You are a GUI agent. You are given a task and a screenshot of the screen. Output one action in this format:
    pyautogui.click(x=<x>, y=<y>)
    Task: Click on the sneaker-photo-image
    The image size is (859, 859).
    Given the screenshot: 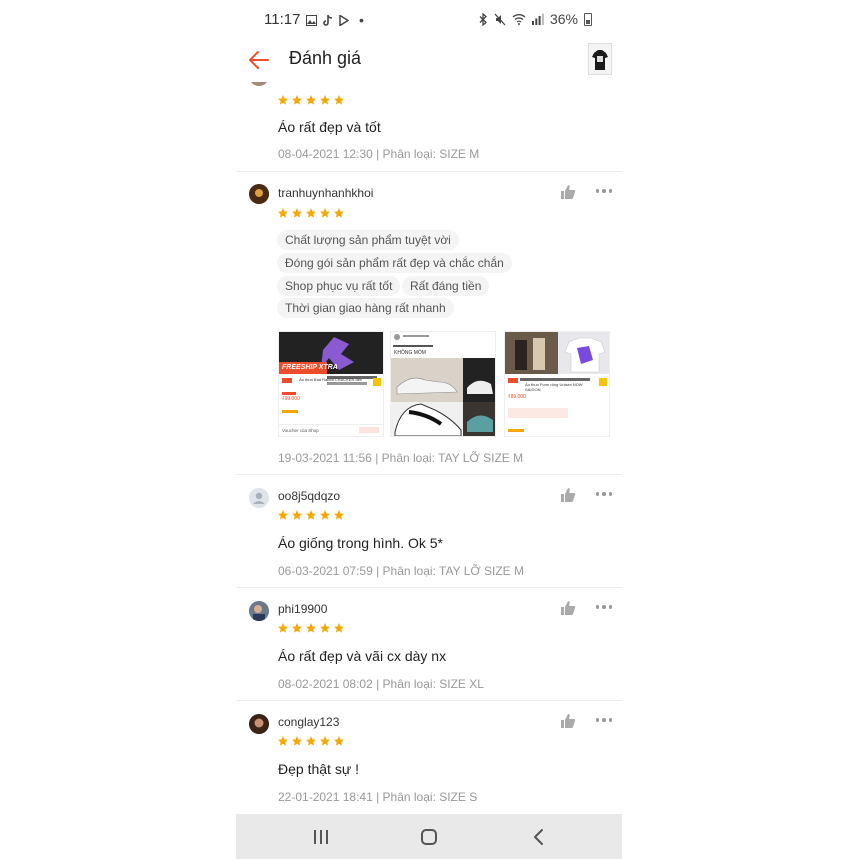 What is the action you would take?
    pyautogui.click(x=443, y=384)
    